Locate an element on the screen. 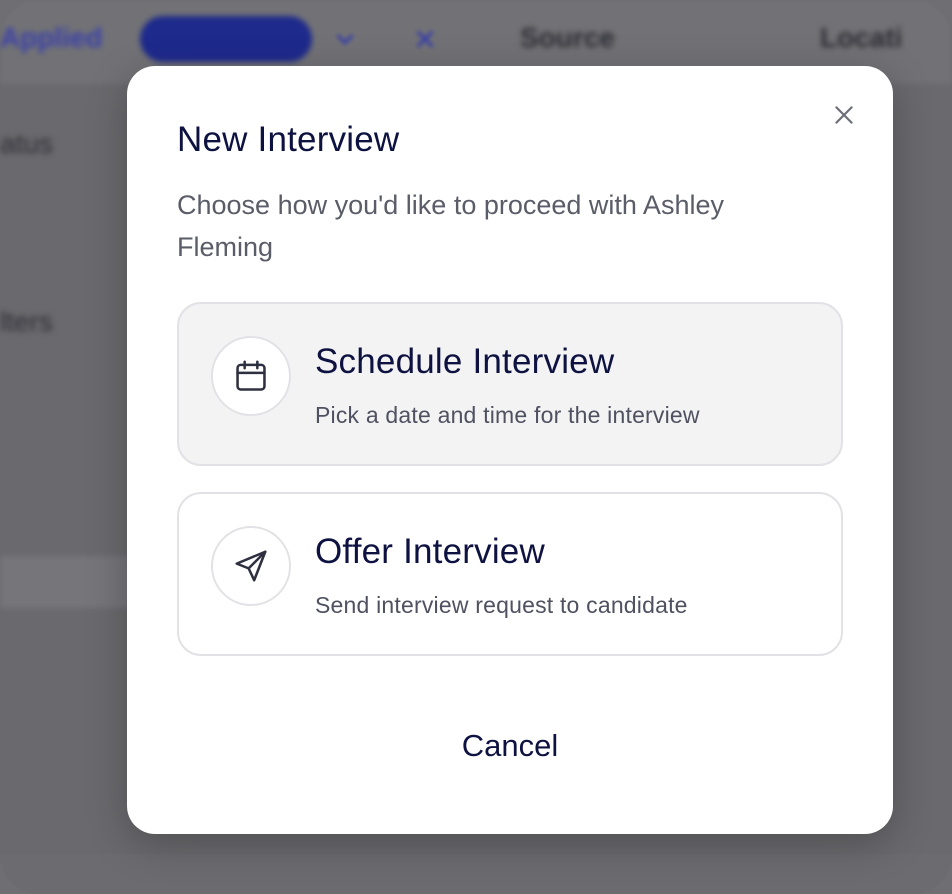  dialog-title: New Interview is located at coordinates (288, 139).